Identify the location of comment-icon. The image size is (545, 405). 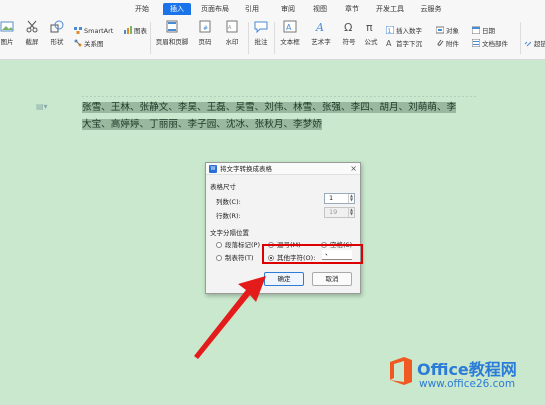
(261, 27).